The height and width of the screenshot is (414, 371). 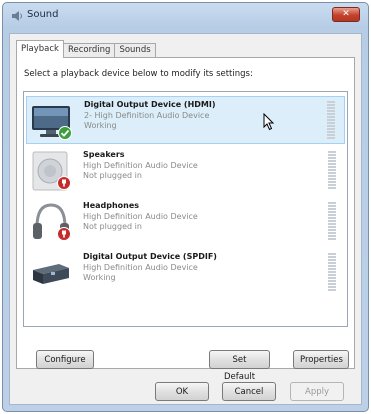 What do you see at coordinates (111, 205) in the screenshot?
I see `device-name: Headphones` at bounding box center [111, 205].